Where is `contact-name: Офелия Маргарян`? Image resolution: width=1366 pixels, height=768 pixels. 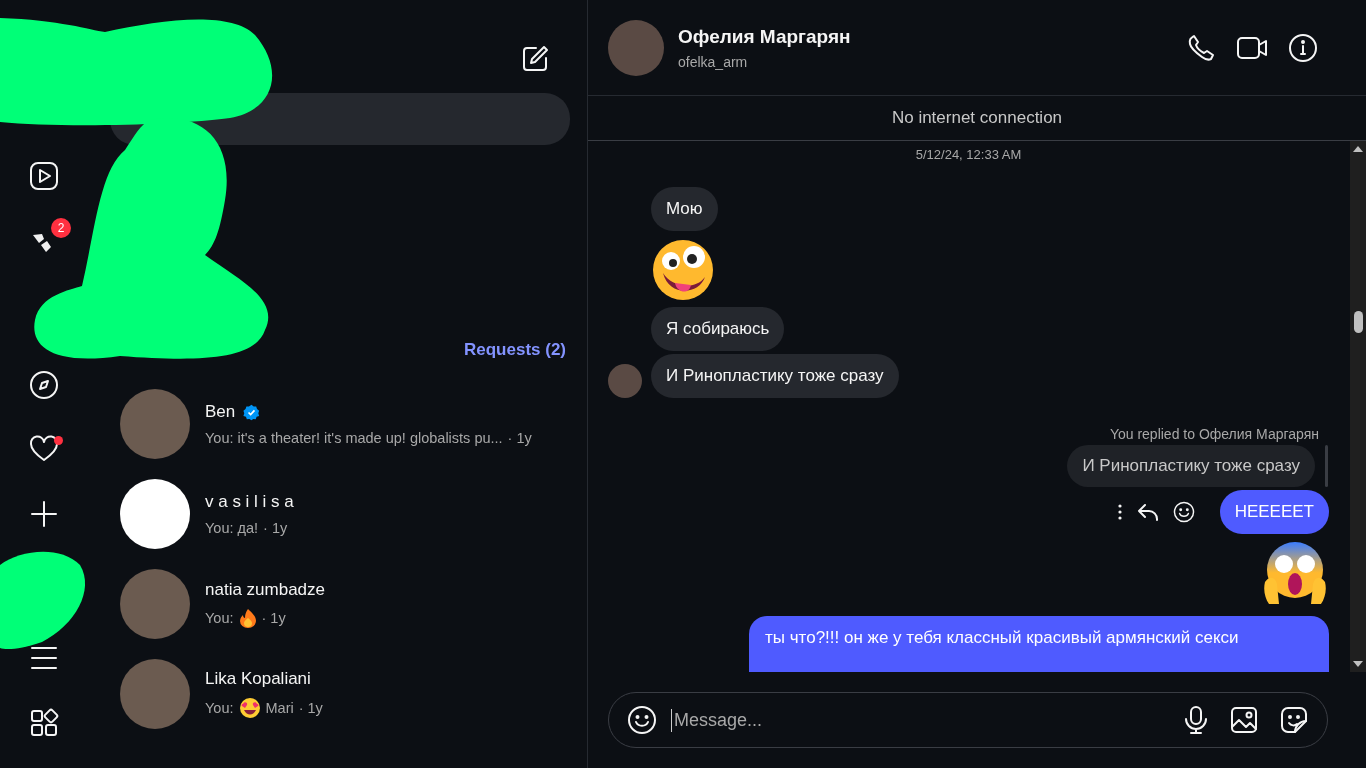 contact-name: Офелия Маргарян is located at coordinates (765, 36).